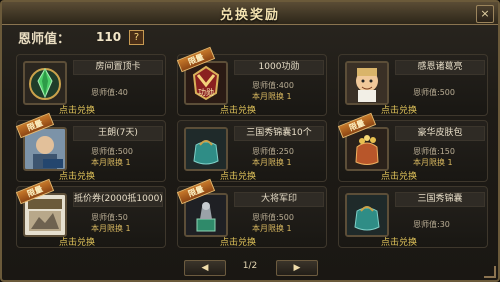  What do you see at coordinates (431, 224) in the screenshot?
I see `item-cost: 恩师值:30` at bounding box center [431, 224].